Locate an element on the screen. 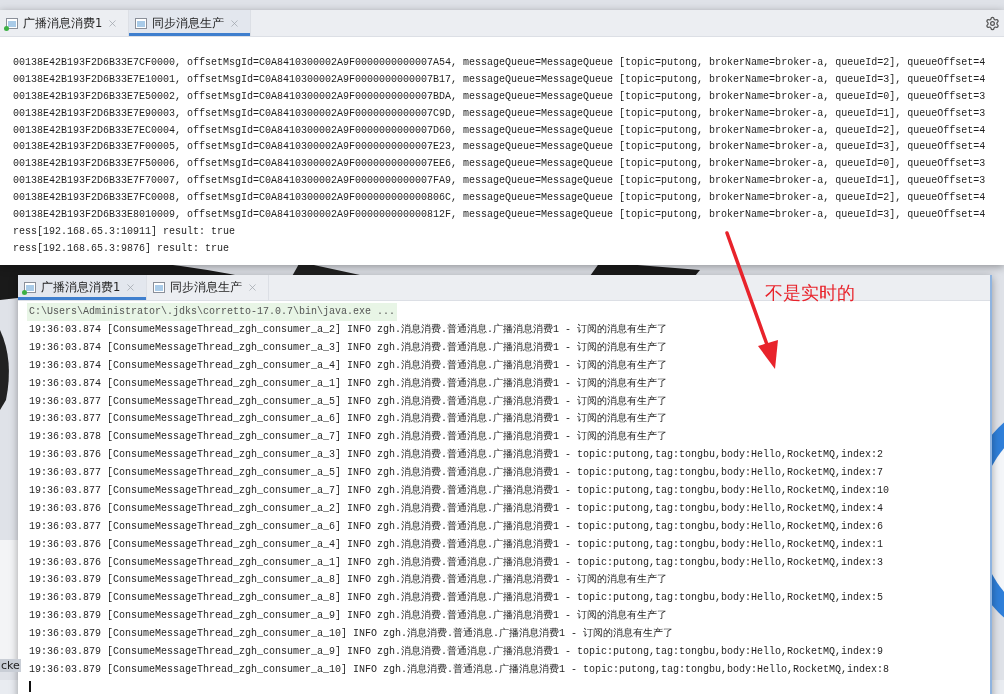 This screenshot has width=1004, height=694. annotation-text: 不是实时的 is located at coordinates (810, 293).